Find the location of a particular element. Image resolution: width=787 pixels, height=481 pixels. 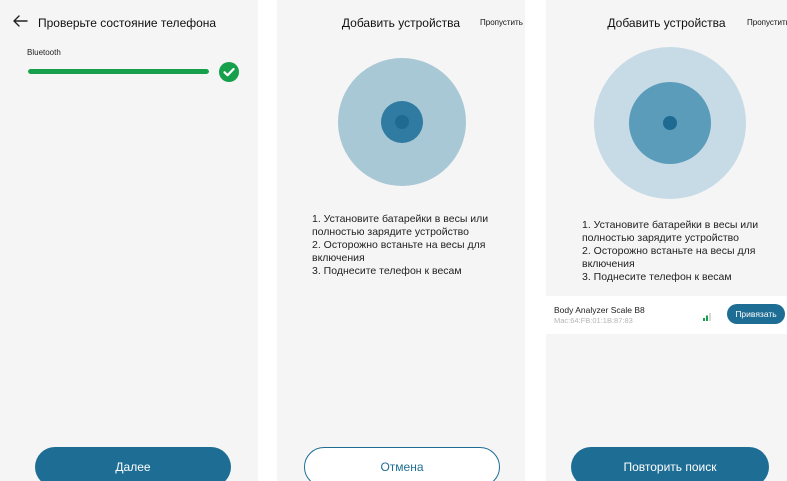

bluetooth-label: Bluetooth is located at coordinates (44, 52).